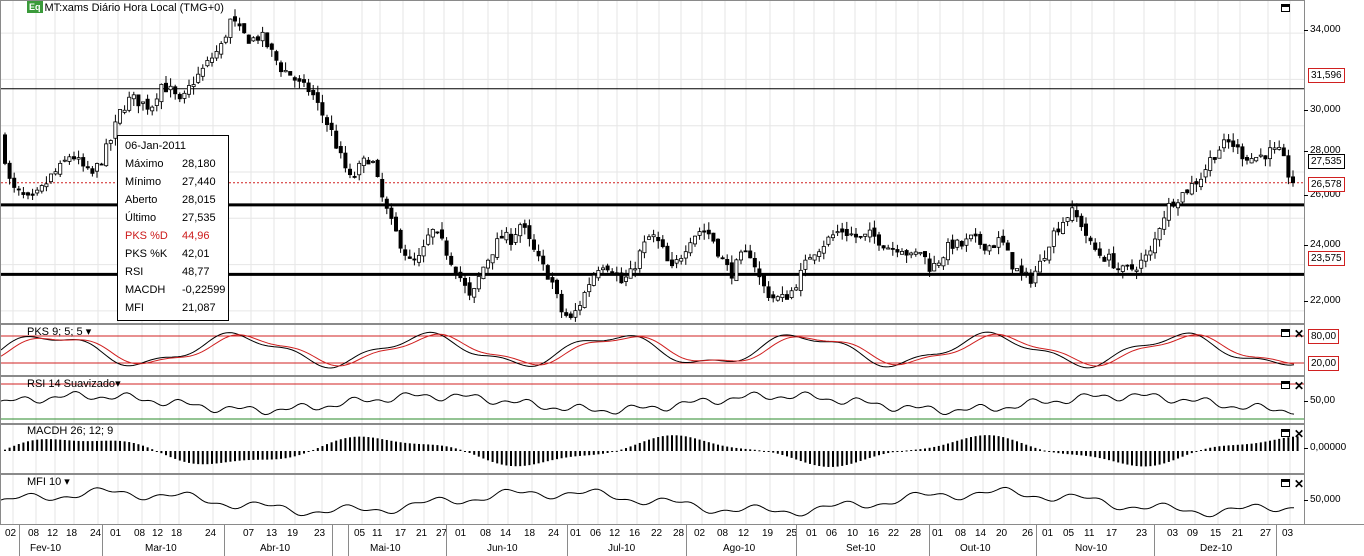  I want to click on macd-pane: MACDH 26; 12; 9 ✕, so click(652, 449).